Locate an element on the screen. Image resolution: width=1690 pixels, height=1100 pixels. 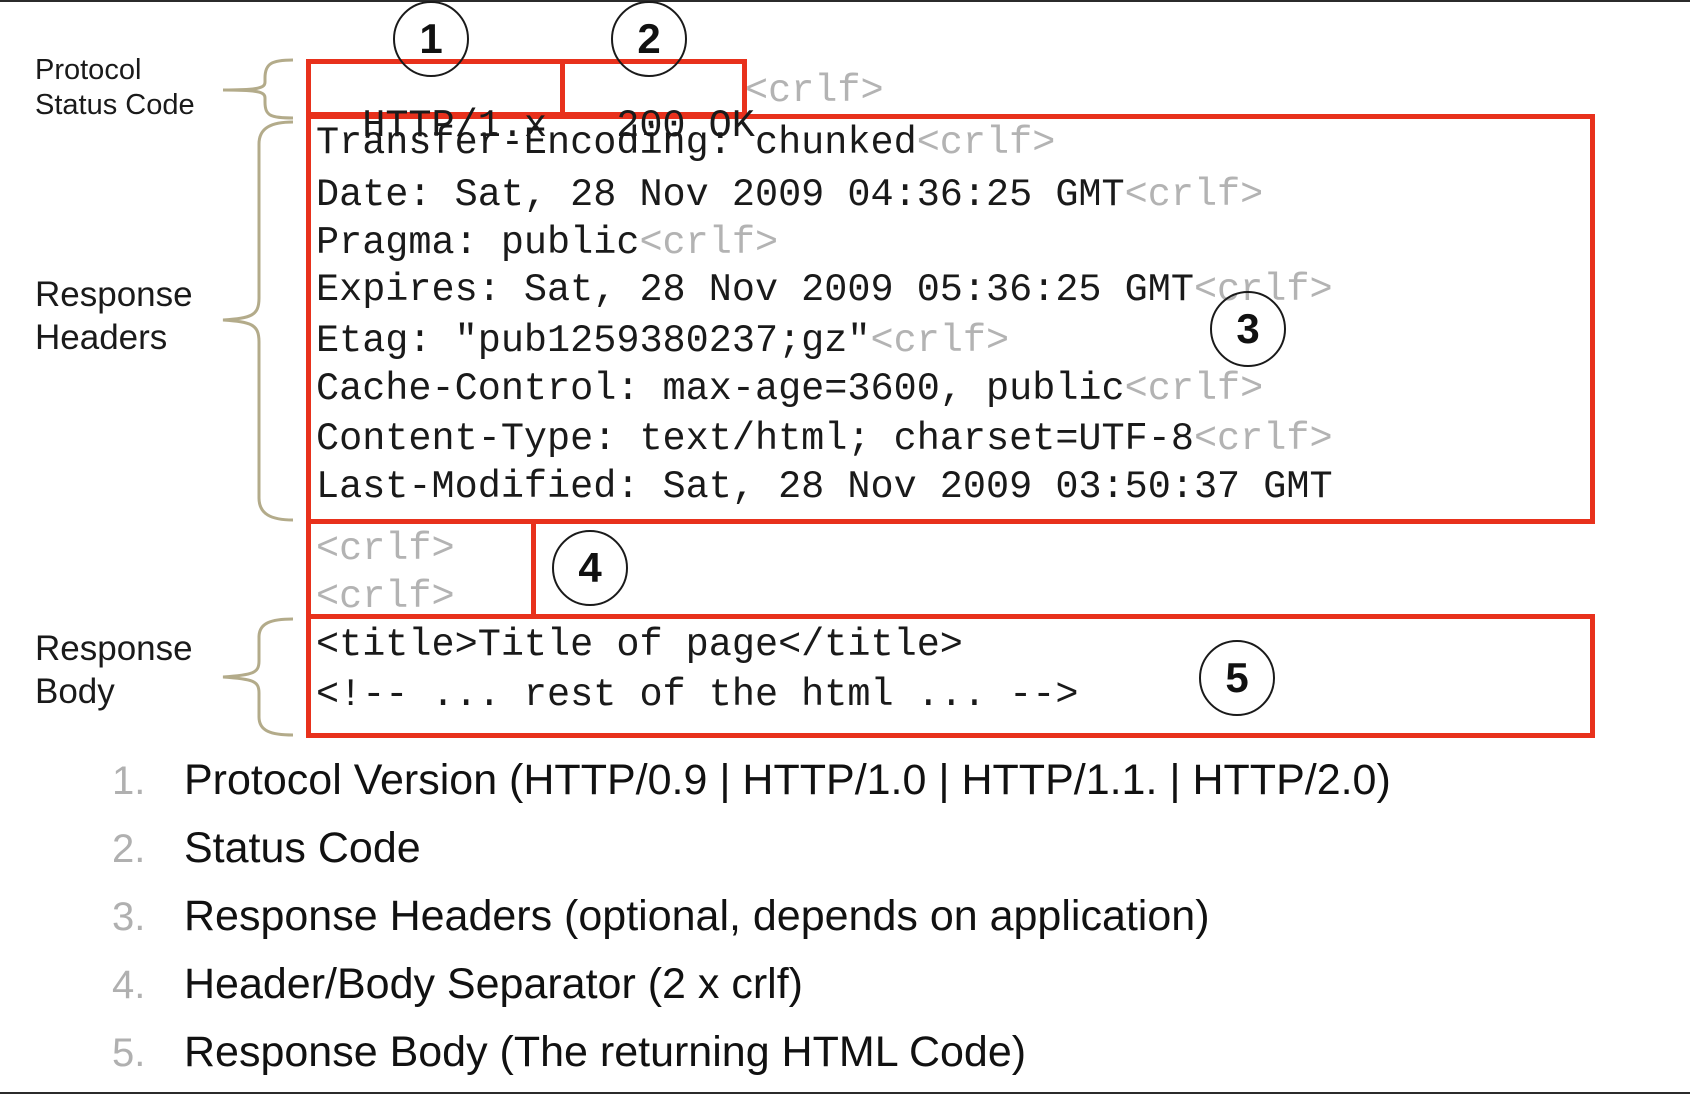
brace-status-line is located at coordinates (258, 89).